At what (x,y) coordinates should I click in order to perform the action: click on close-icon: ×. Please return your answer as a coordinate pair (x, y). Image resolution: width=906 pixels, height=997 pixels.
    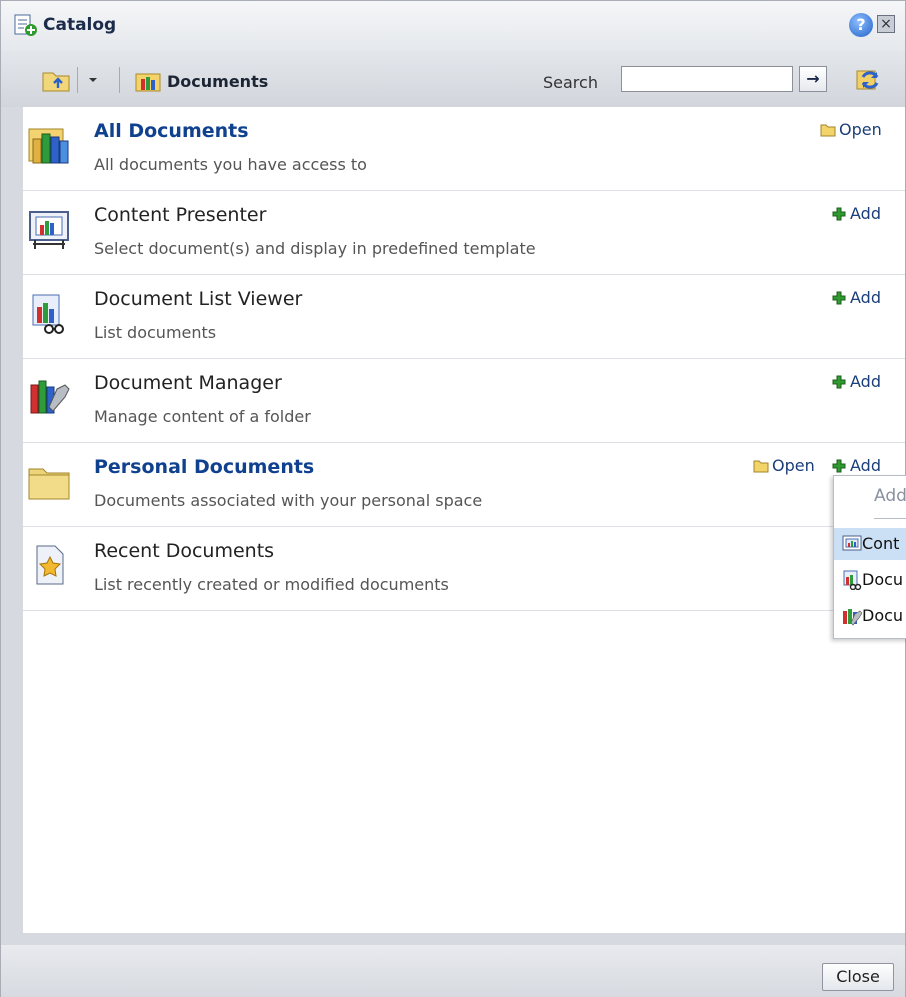
    Looking at the image, I should click on (886, 24).